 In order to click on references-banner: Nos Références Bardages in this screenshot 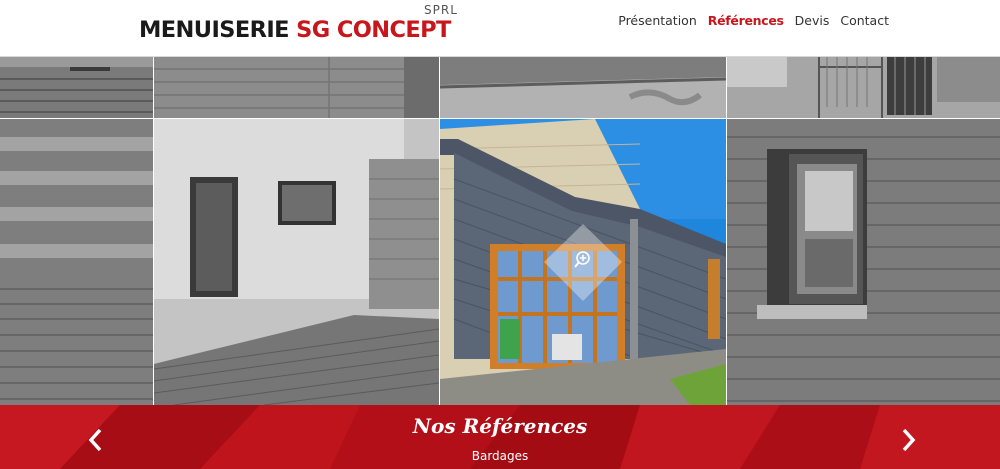, I will do `click(500, 437)`.